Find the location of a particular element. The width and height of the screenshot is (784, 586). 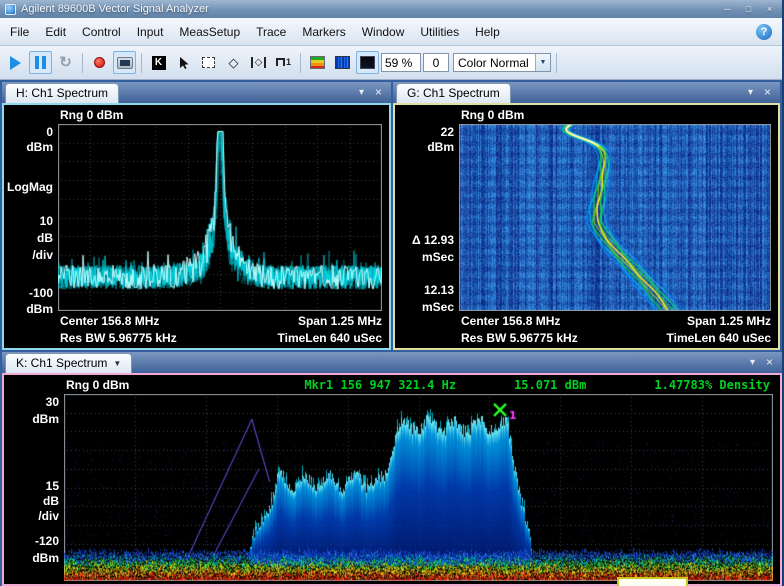

layout-select-button: K is located at coordinates (158, 62).